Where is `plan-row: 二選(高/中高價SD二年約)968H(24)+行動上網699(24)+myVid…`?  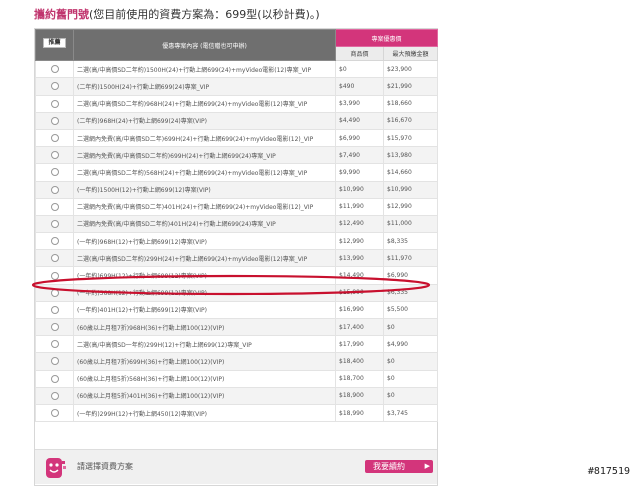
plan-row: 二選(高/中高價SD二年約)968H(24)+行動上網699(24)+myVid… is located at coordinates (237, 103).